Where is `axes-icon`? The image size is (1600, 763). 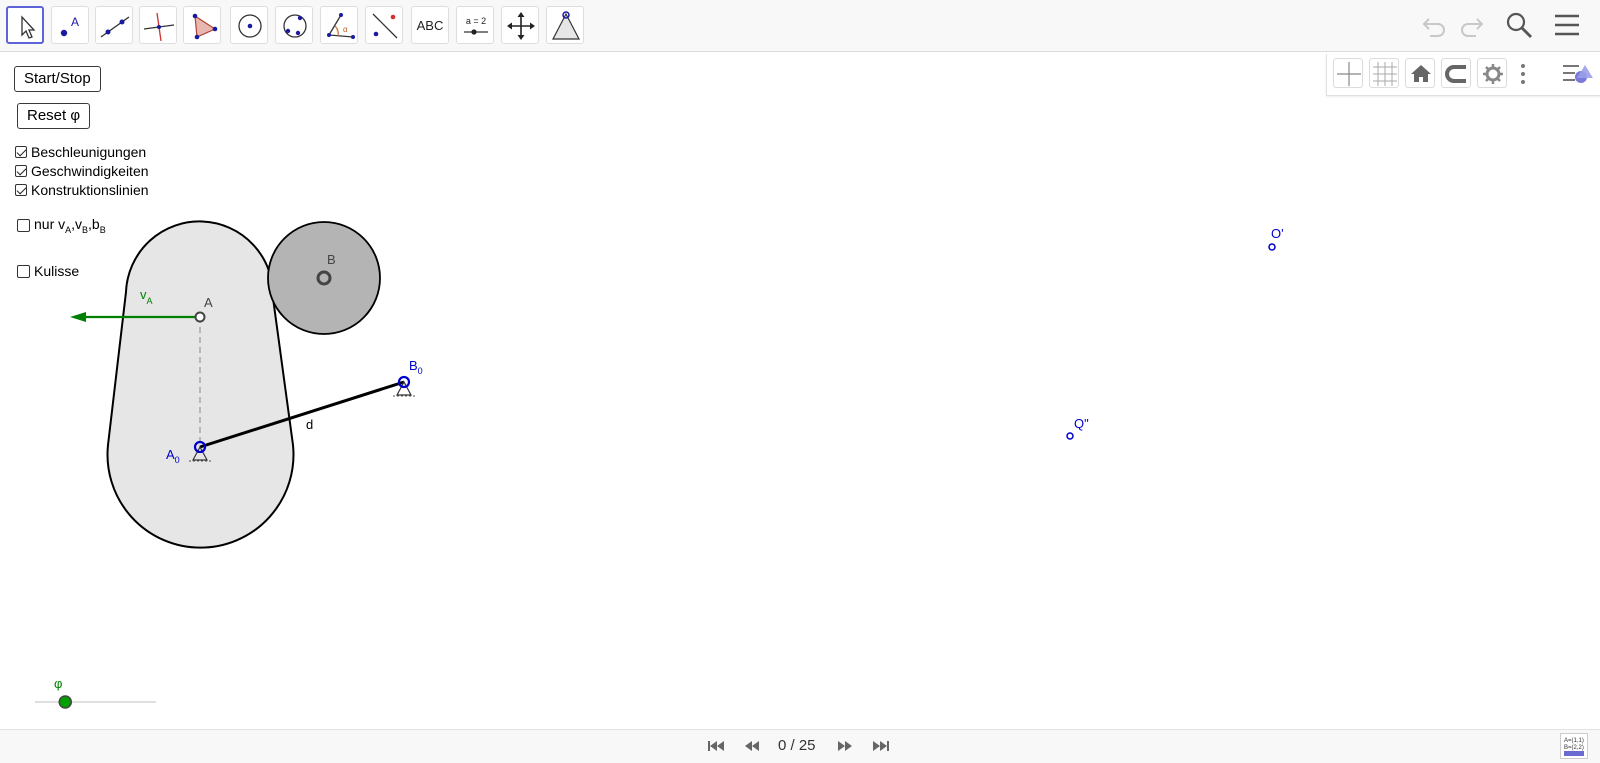 axes-icon is located at coordinates (1349, 74).